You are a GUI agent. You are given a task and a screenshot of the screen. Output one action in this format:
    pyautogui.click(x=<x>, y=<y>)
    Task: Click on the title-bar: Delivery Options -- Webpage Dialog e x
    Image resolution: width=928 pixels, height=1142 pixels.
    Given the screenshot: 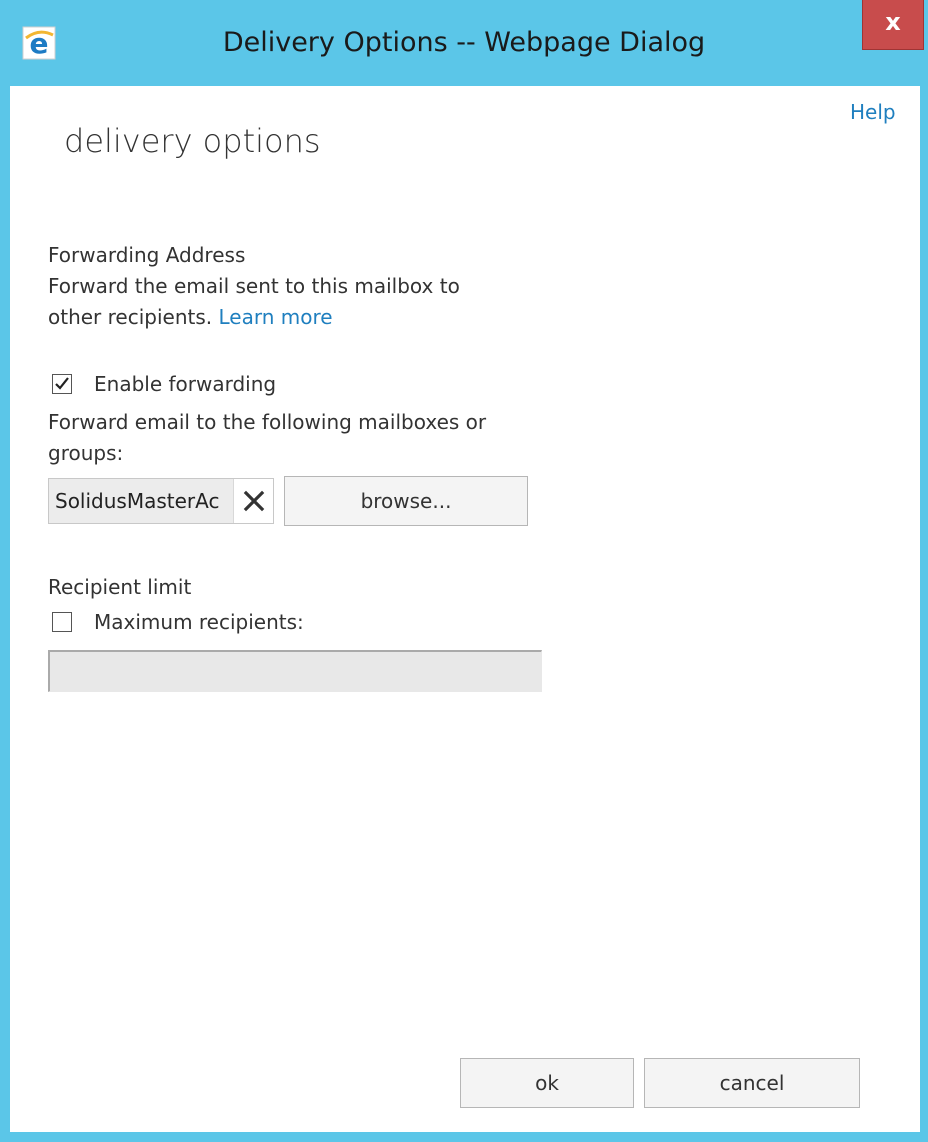 What is the action you would take?
    pyautogui.click(x=464, y=43)
    